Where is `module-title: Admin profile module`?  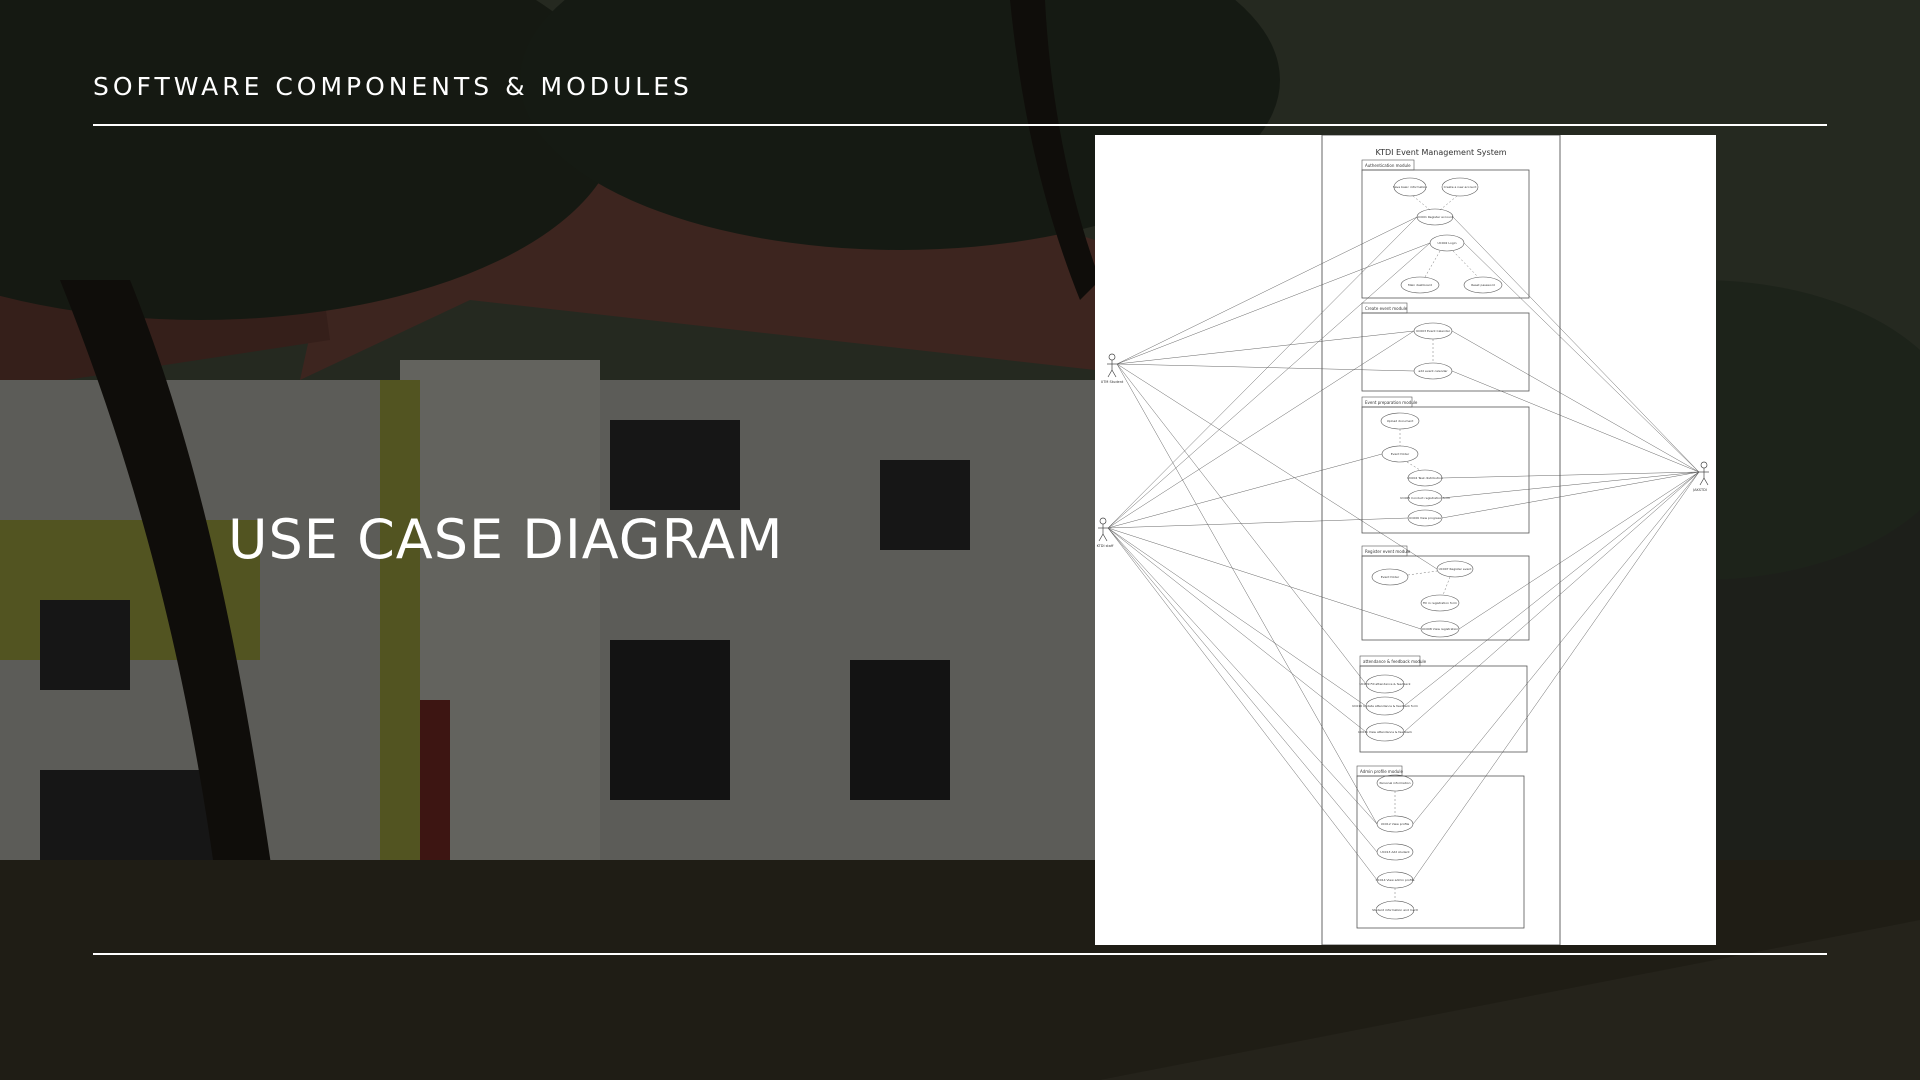 module-title: Admin profile module is located at coordinates (1381, 771).